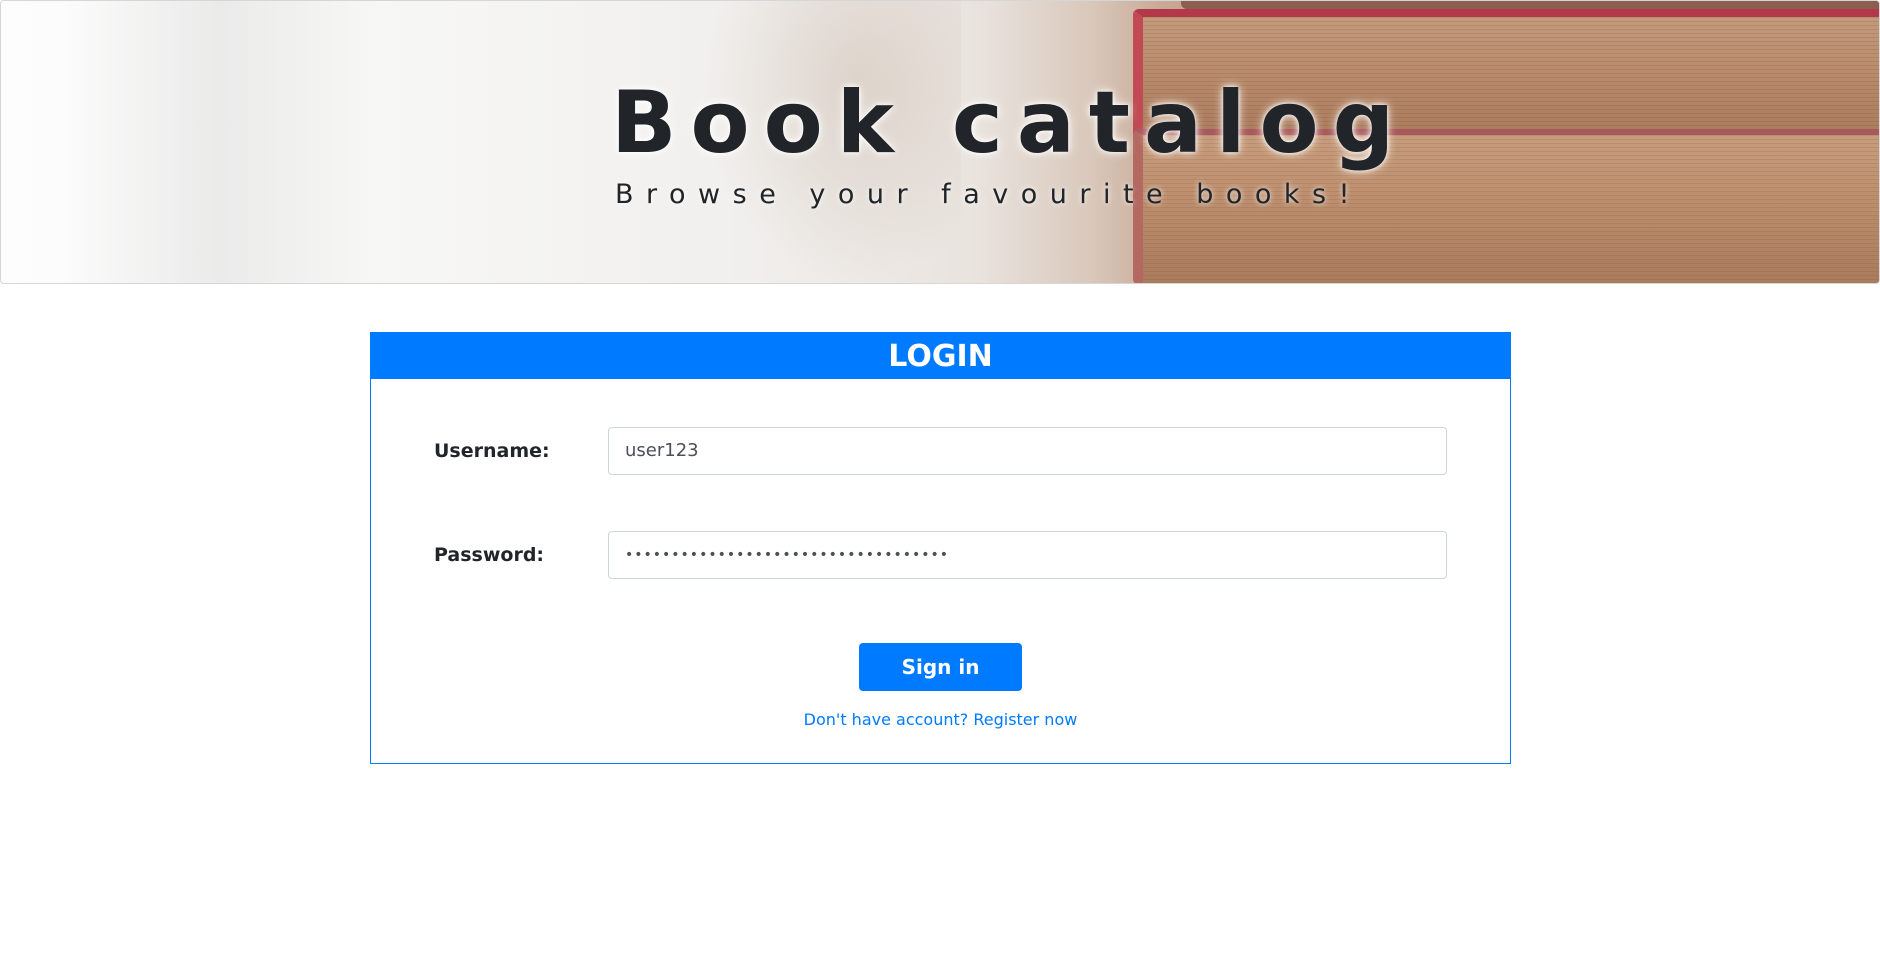  What do you see at coordinates (1027, 451) in the screenshot?
I see `username-input: user123` at bounding box center [1027, 451].